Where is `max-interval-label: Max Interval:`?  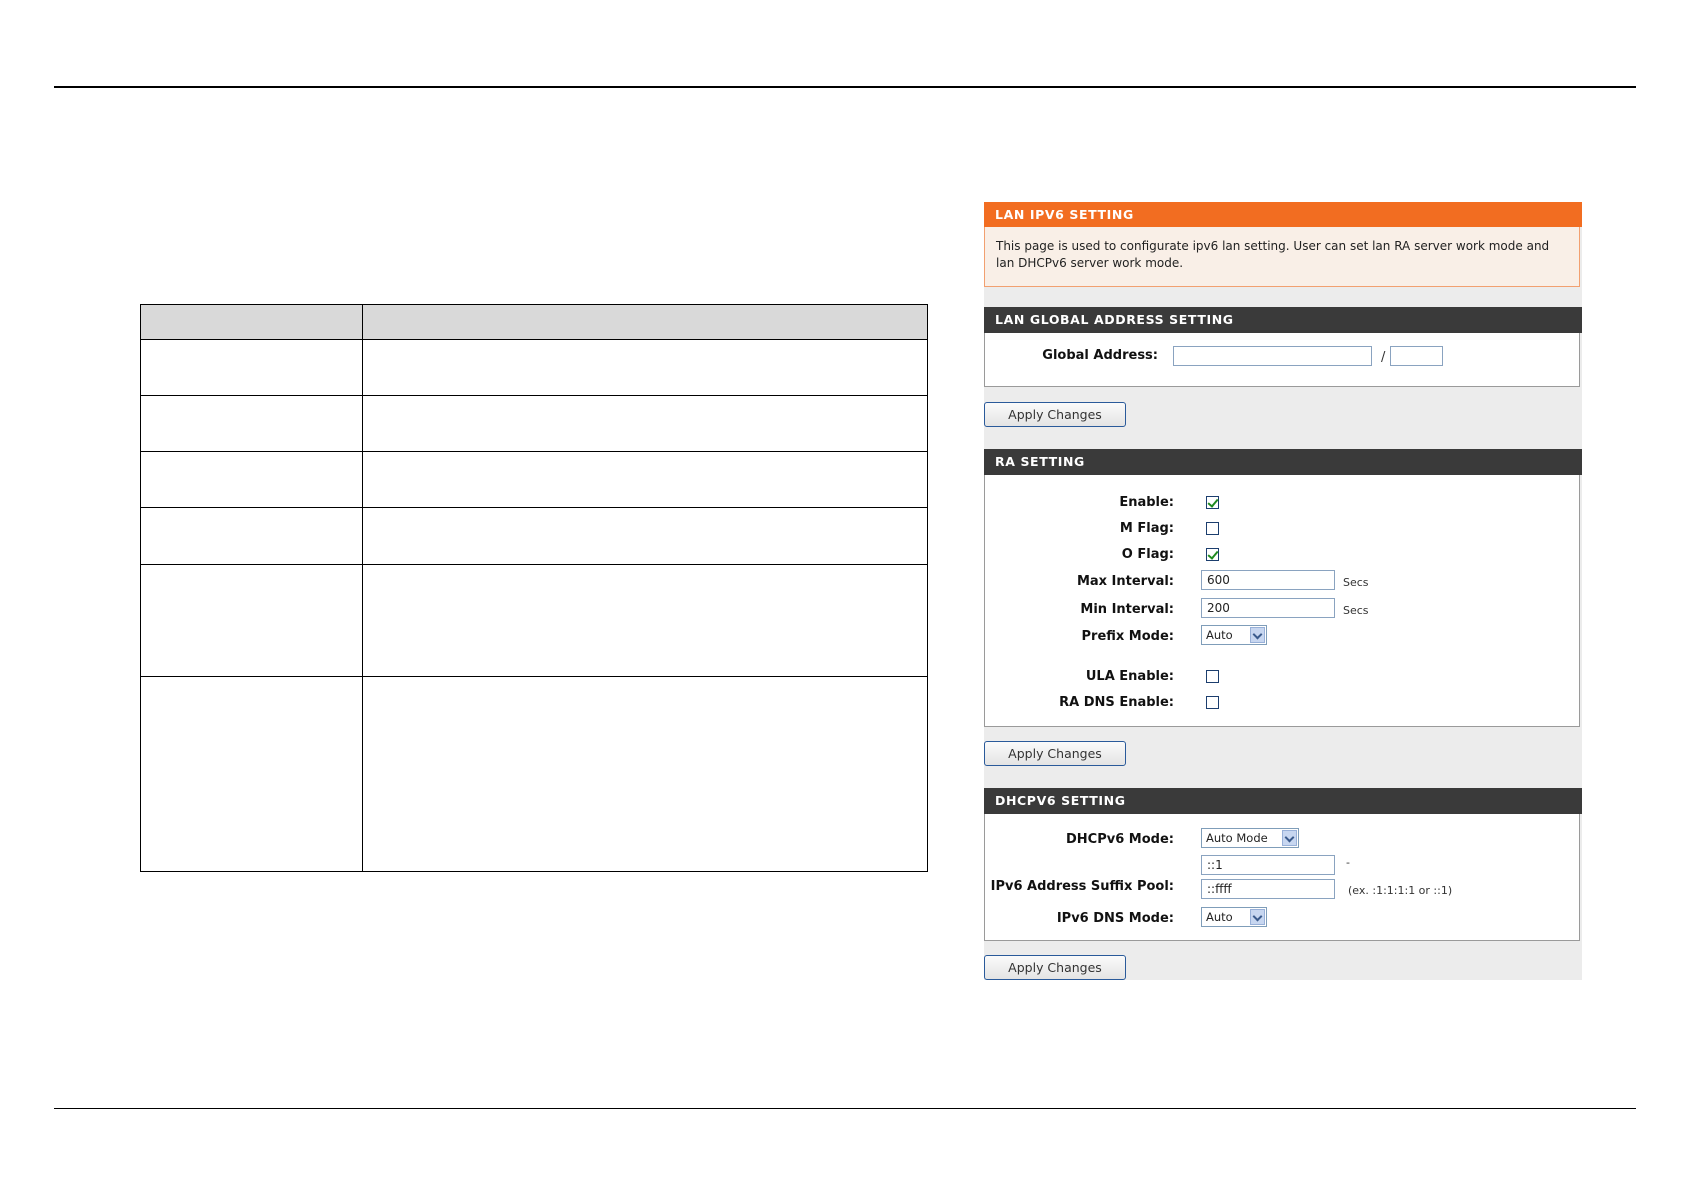
max-interval-label: Max Interval: is located at coordinates (1125, 581).